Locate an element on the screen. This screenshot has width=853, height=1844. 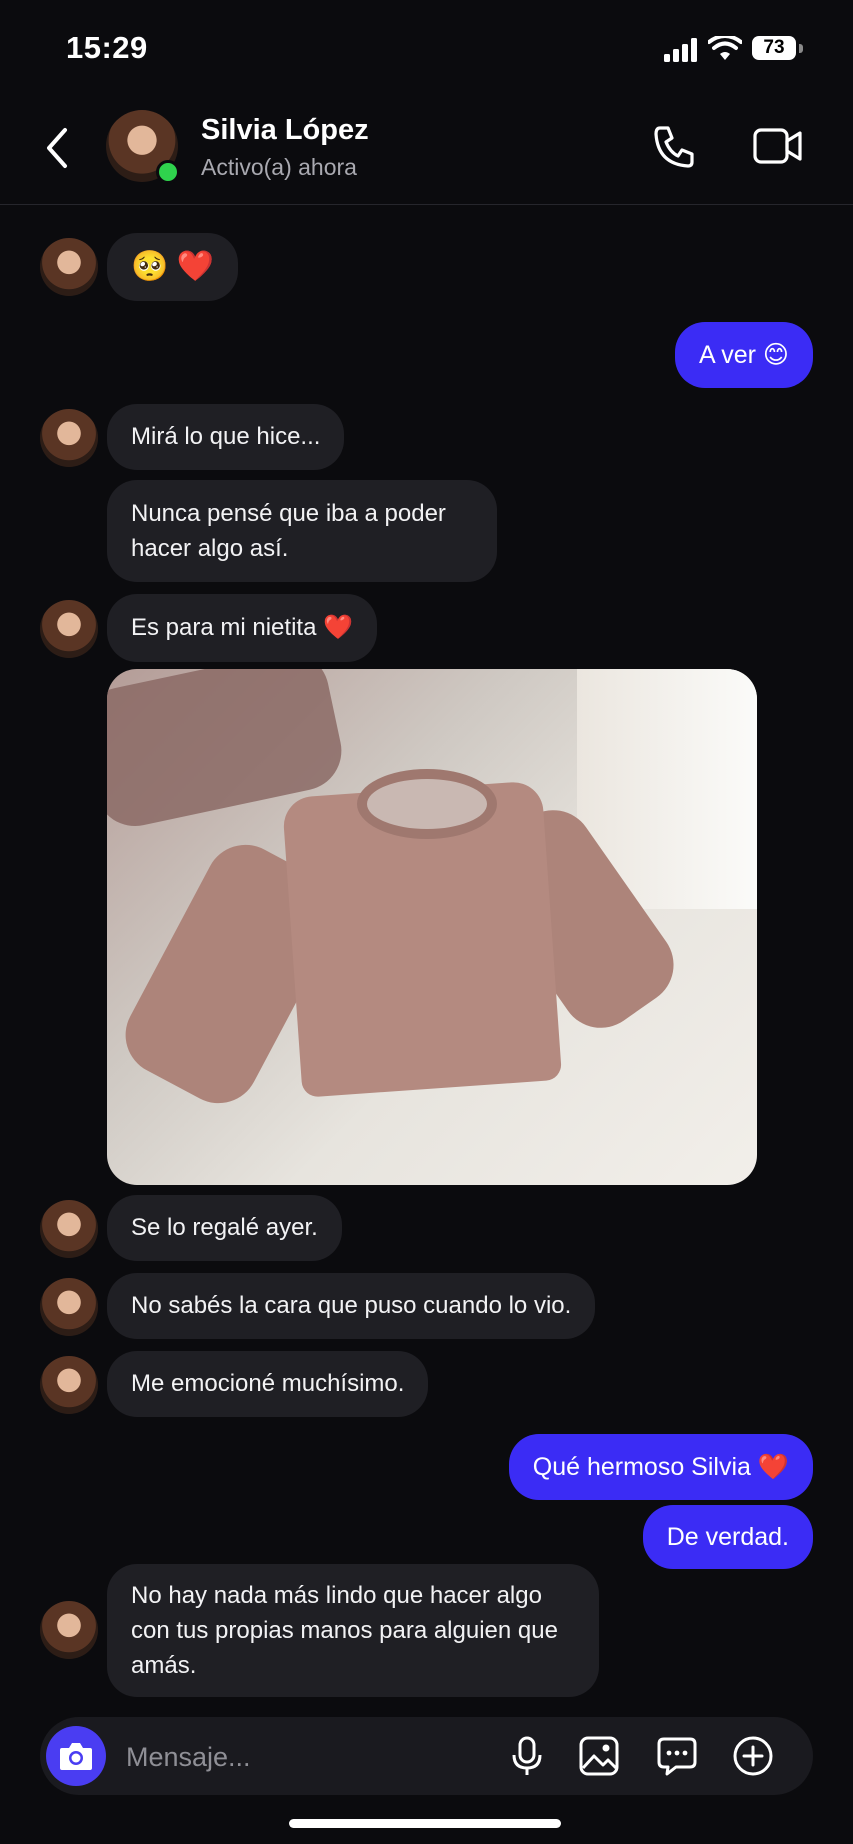
battery-level: 73 is located at coordinates (774, 48).